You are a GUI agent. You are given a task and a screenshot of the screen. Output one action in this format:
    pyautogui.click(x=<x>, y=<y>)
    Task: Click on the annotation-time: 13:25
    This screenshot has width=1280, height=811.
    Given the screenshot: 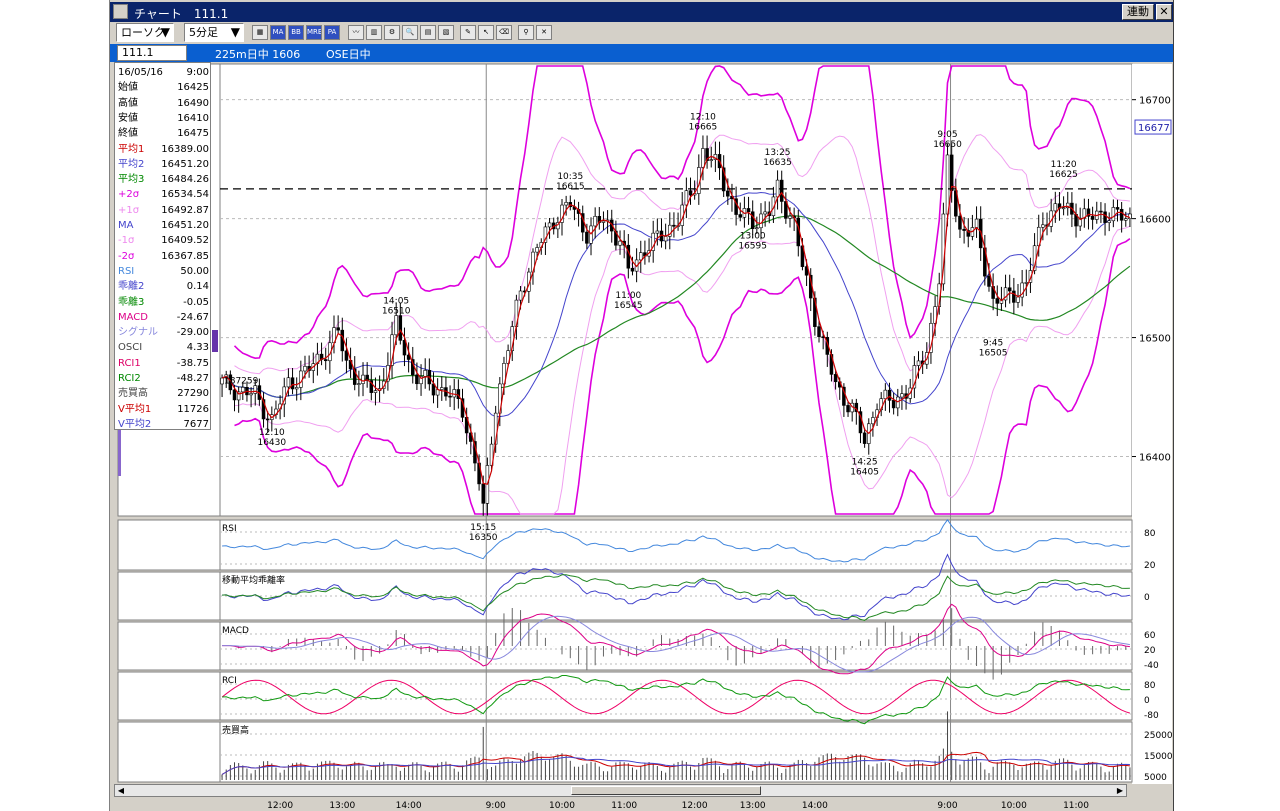 What is the action you would take?
    pyautogui.click(x=778, y=153)
    